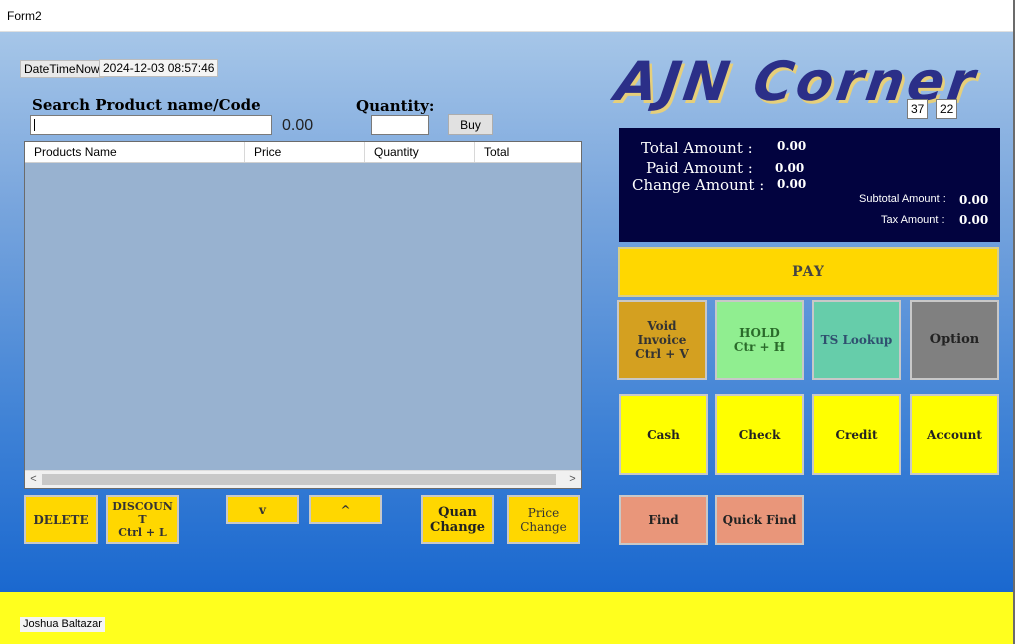  Describe the element at coordinates (974, 200) in the screenshot. I see `subtotal-value: 0.00` at that location.